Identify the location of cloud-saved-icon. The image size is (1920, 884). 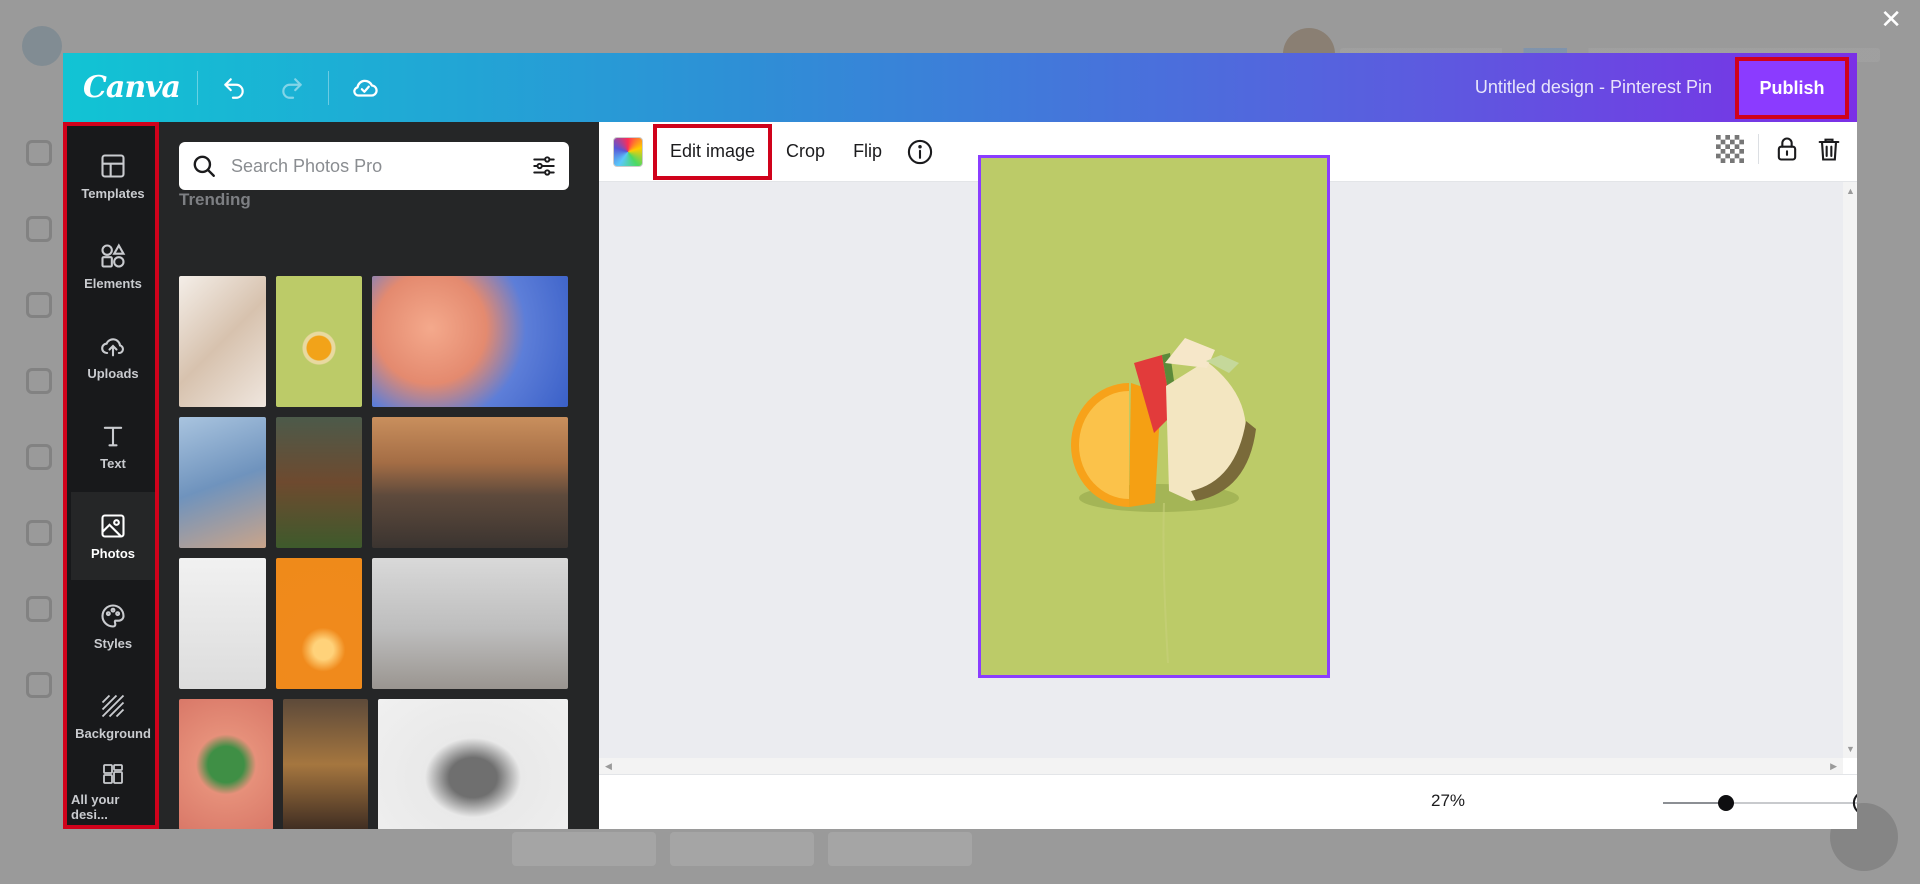
(365, 88).